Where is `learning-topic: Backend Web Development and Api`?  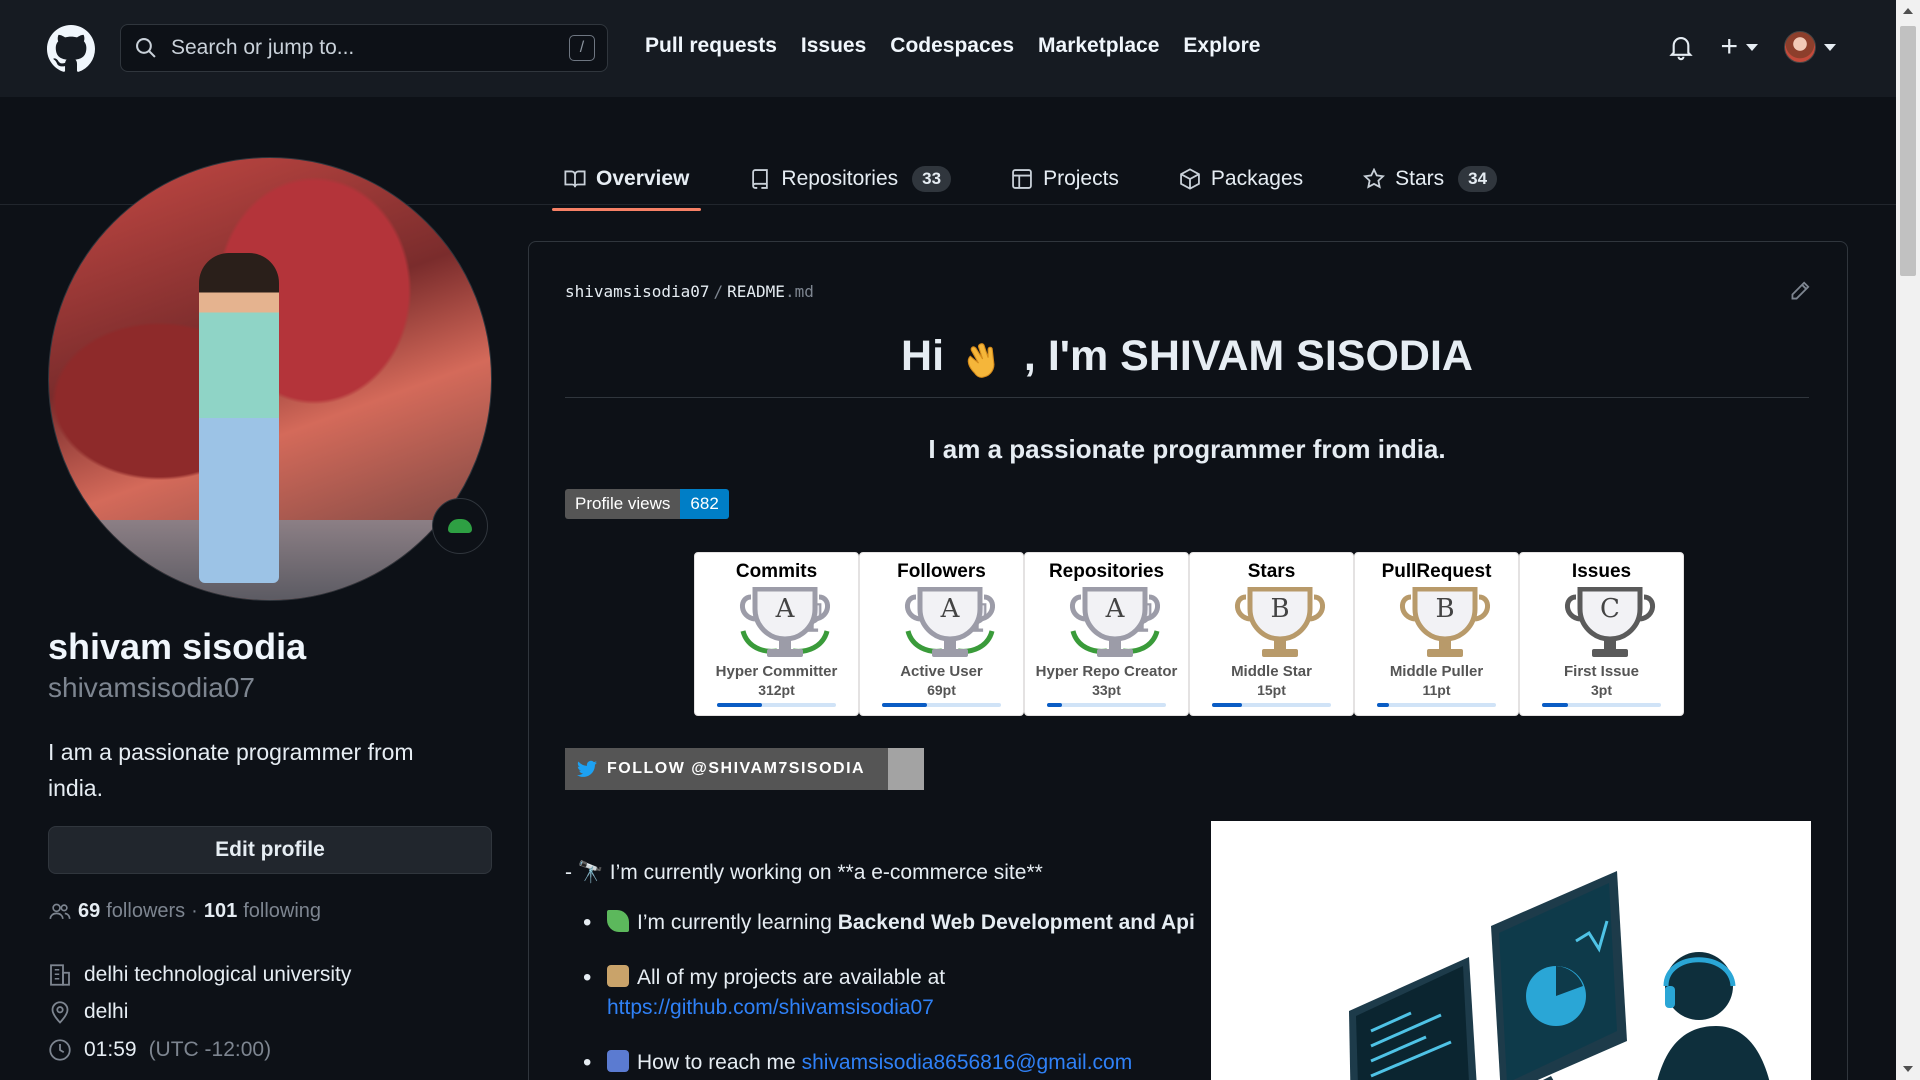 learning-topic: Backend Web Development and Api is located at coordinates (1016, 922).